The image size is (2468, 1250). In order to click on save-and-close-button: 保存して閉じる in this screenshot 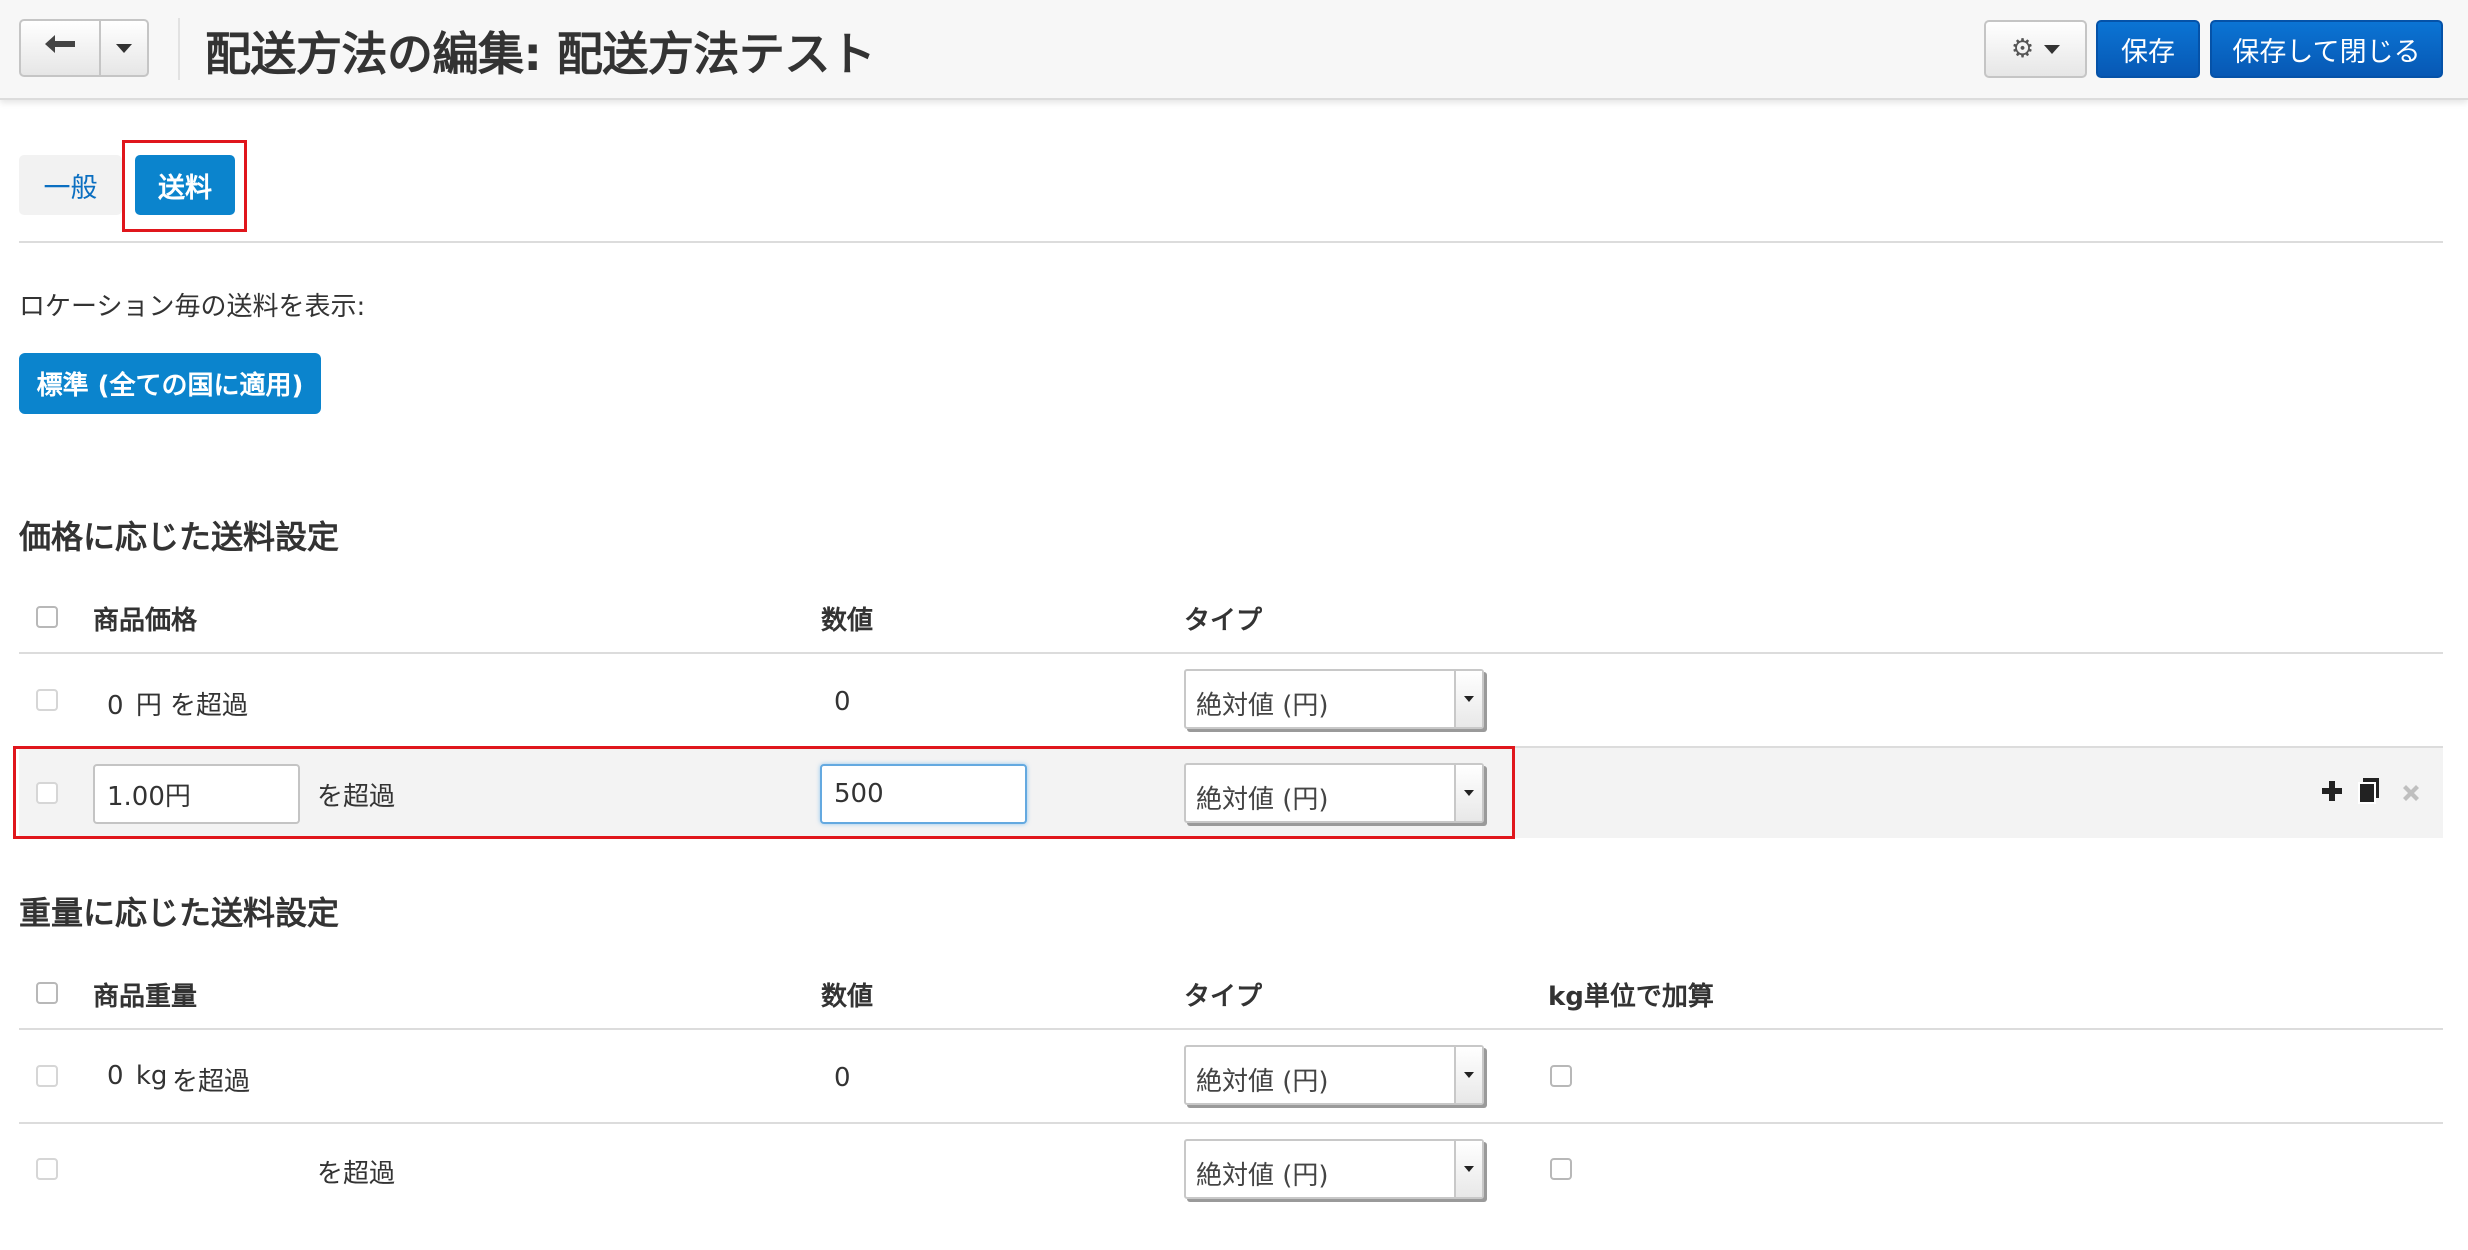, I will do `click(2326, 49)`.